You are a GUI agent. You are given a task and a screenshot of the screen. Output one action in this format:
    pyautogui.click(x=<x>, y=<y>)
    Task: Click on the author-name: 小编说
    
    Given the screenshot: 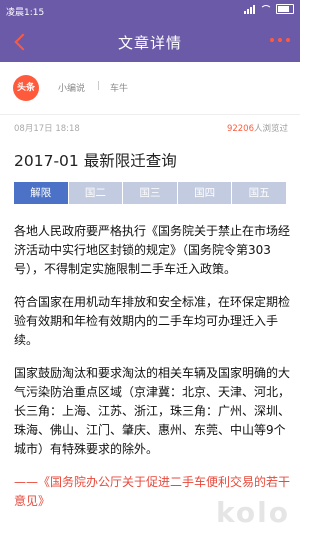 What is the action you would take?
    pyautogui.click(x=71, y=87)
    